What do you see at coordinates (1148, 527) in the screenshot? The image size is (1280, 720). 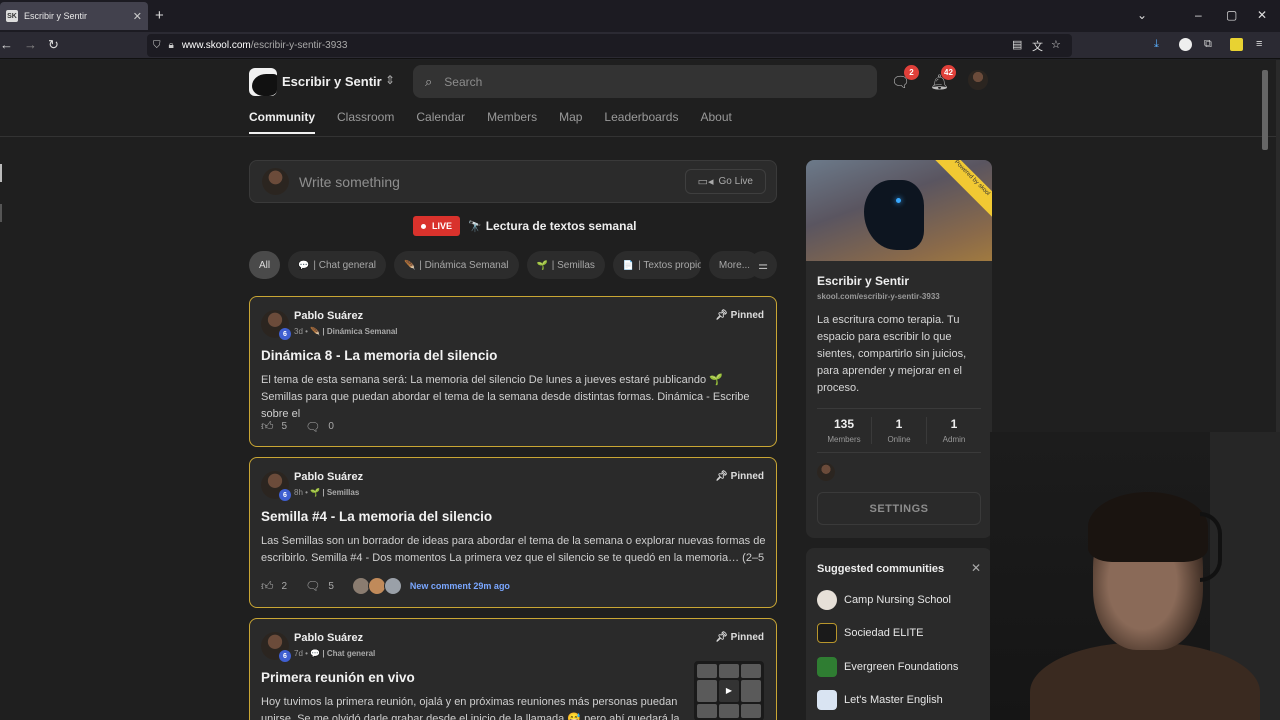 I see `webcam-person-hair` at bounding box center [1148, 527].